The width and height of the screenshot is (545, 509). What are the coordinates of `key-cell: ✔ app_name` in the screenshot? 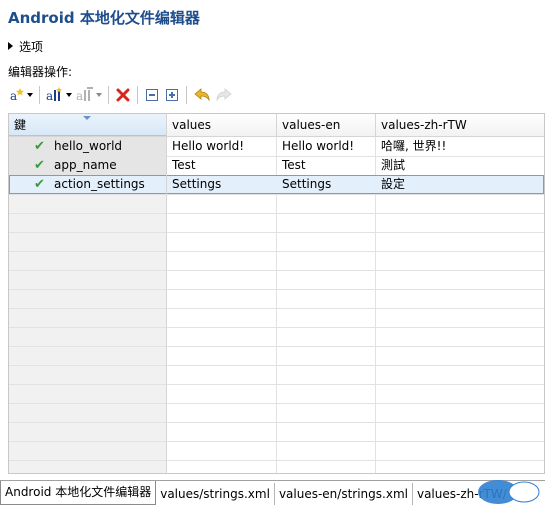 It's located at (88, 165).